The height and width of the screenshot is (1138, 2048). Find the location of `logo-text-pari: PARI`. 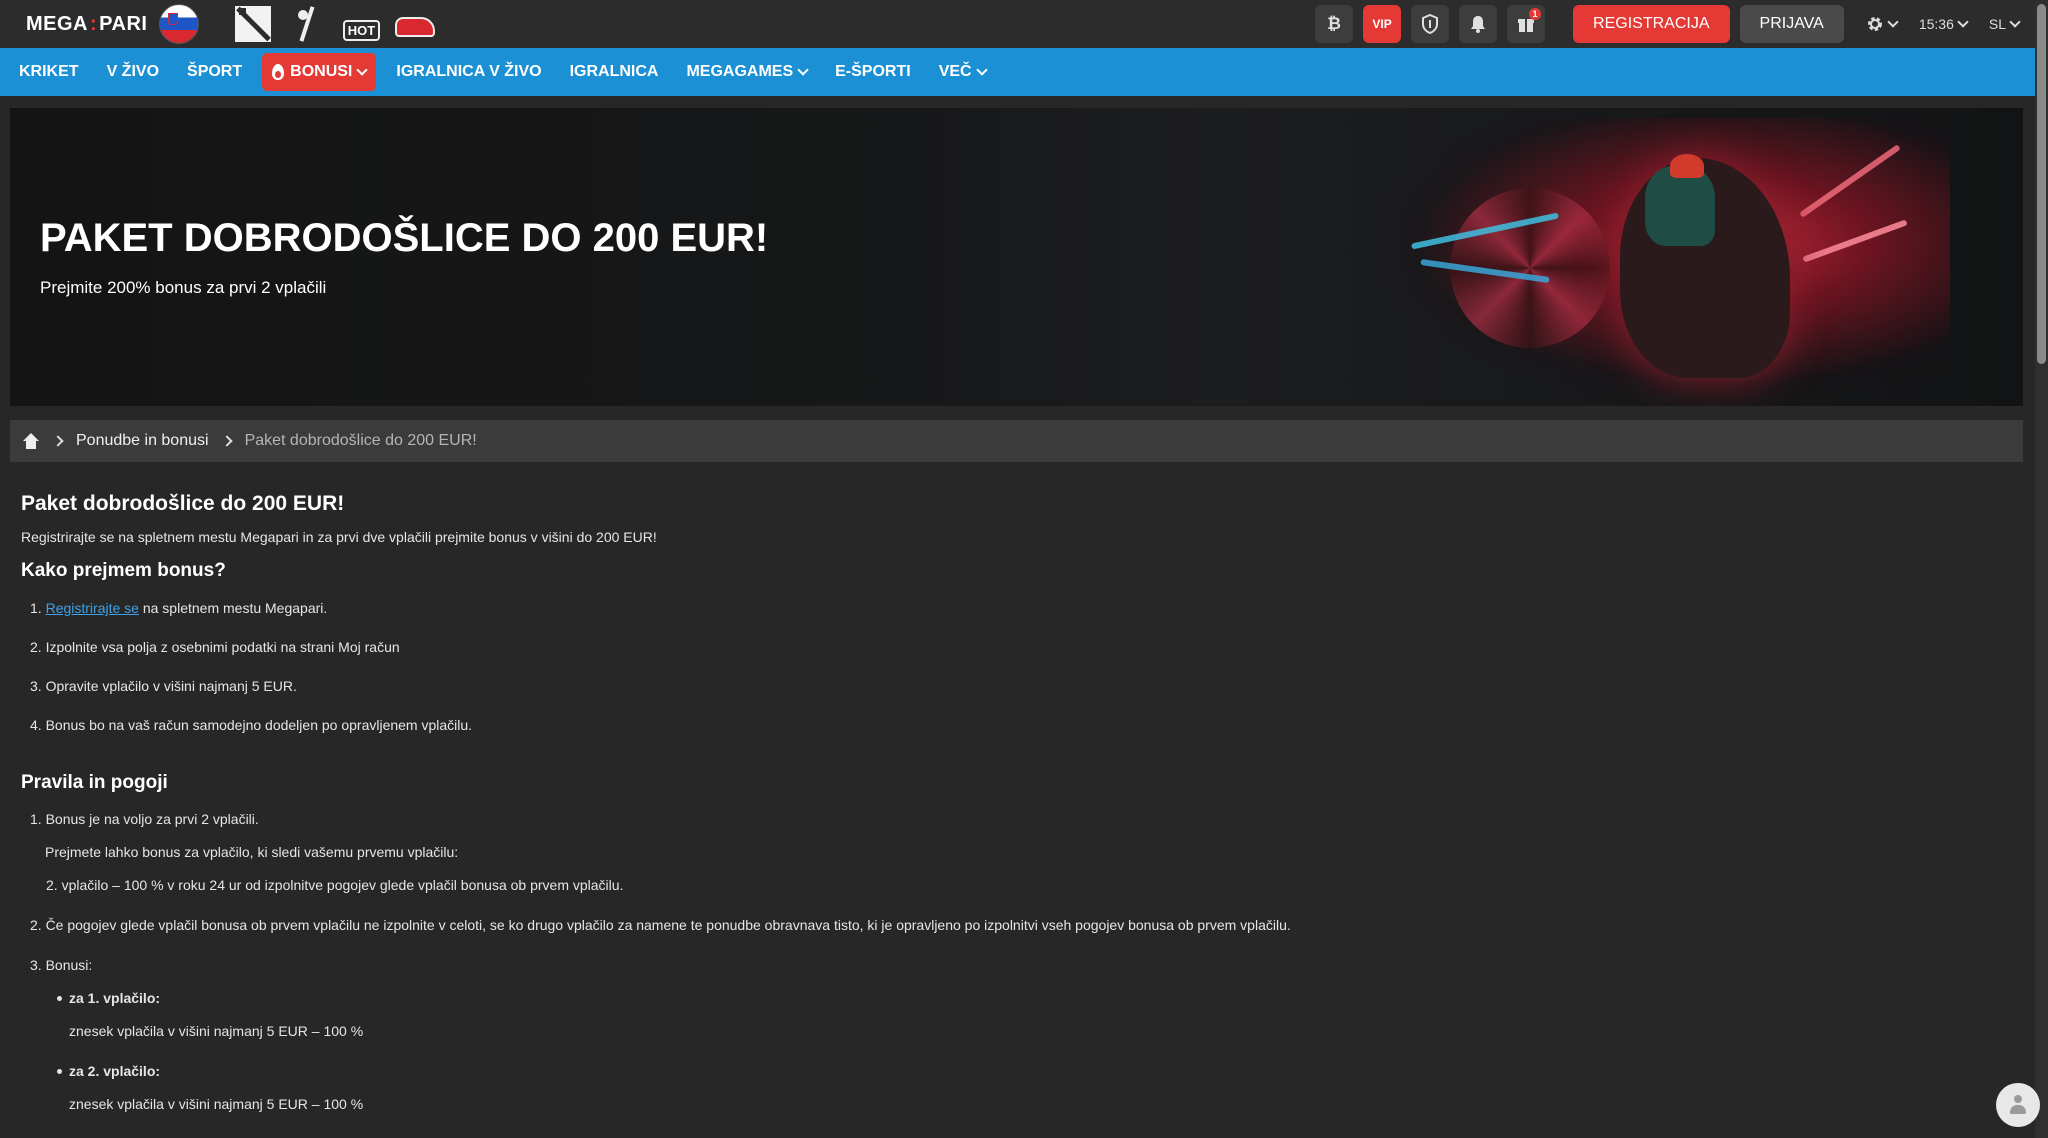

logo-text-pari: PARI is located at coordinates (123, 23).